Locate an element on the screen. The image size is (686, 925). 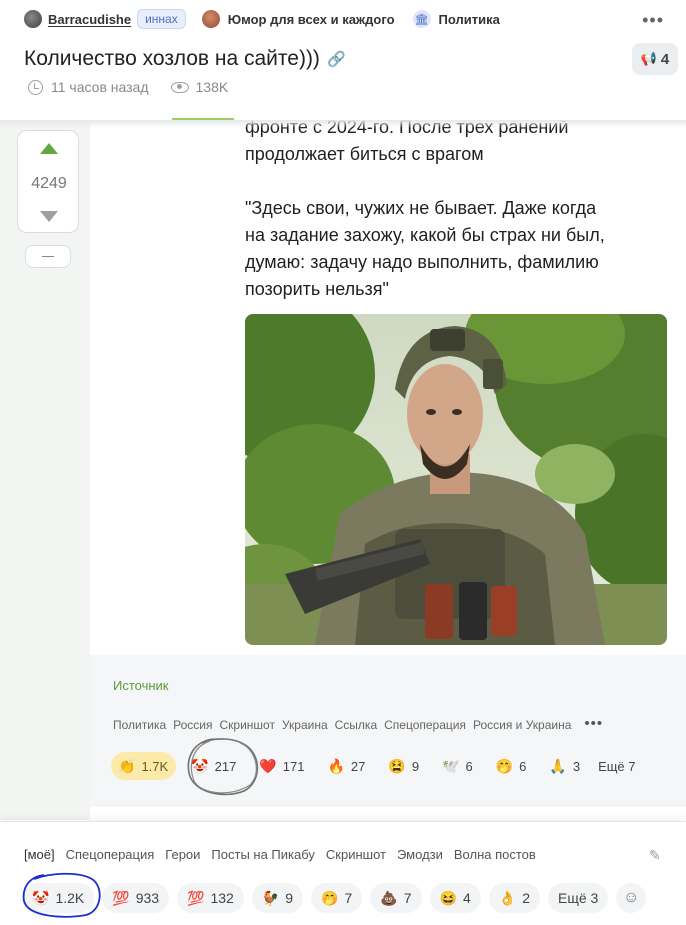
reaction-emoji: 🙏 is located at coordinates (558, 765).